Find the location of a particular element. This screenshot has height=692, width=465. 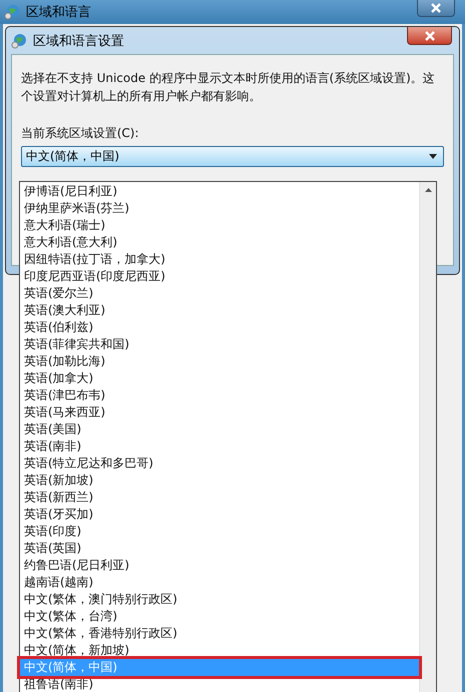

scroll-up-icon is located at coordinates (428, 190).